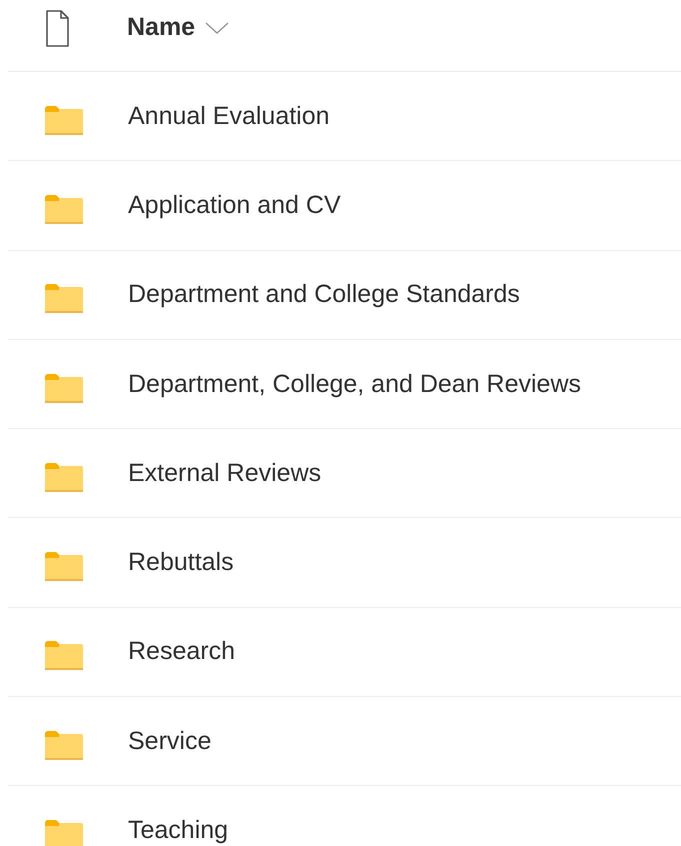  I want to click on folder-name: External Reviews, so click(225, 473).